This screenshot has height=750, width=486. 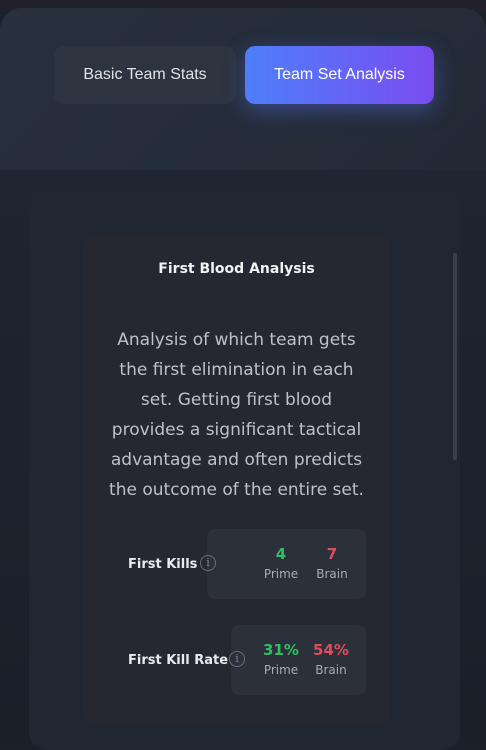 I want to click on prime-first-kills-label: Prime, so click(x=281, y=574).